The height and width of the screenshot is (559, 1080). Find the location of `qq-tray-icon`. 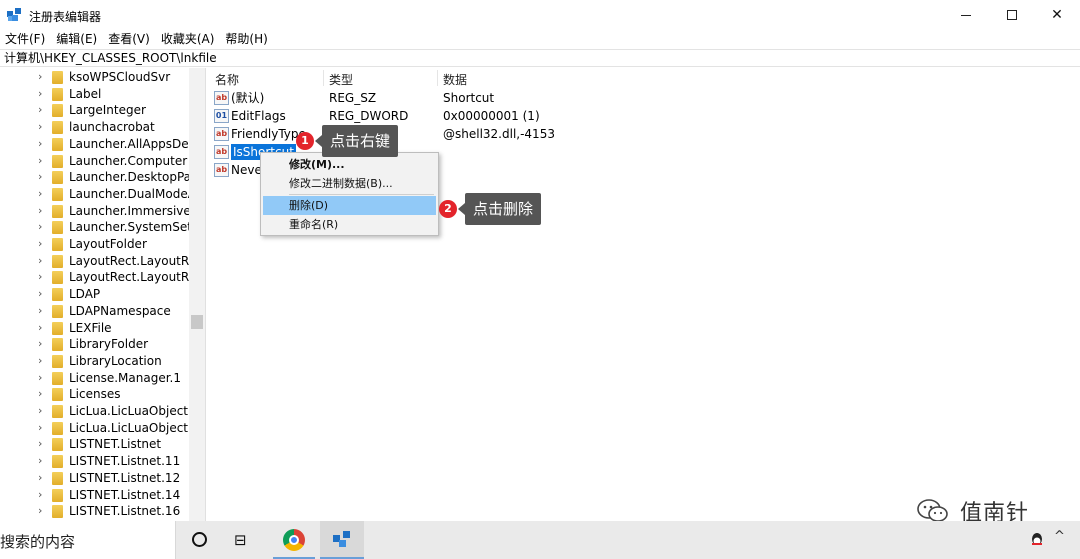

qq-tray-icon is located at coordinates (1037, 540).